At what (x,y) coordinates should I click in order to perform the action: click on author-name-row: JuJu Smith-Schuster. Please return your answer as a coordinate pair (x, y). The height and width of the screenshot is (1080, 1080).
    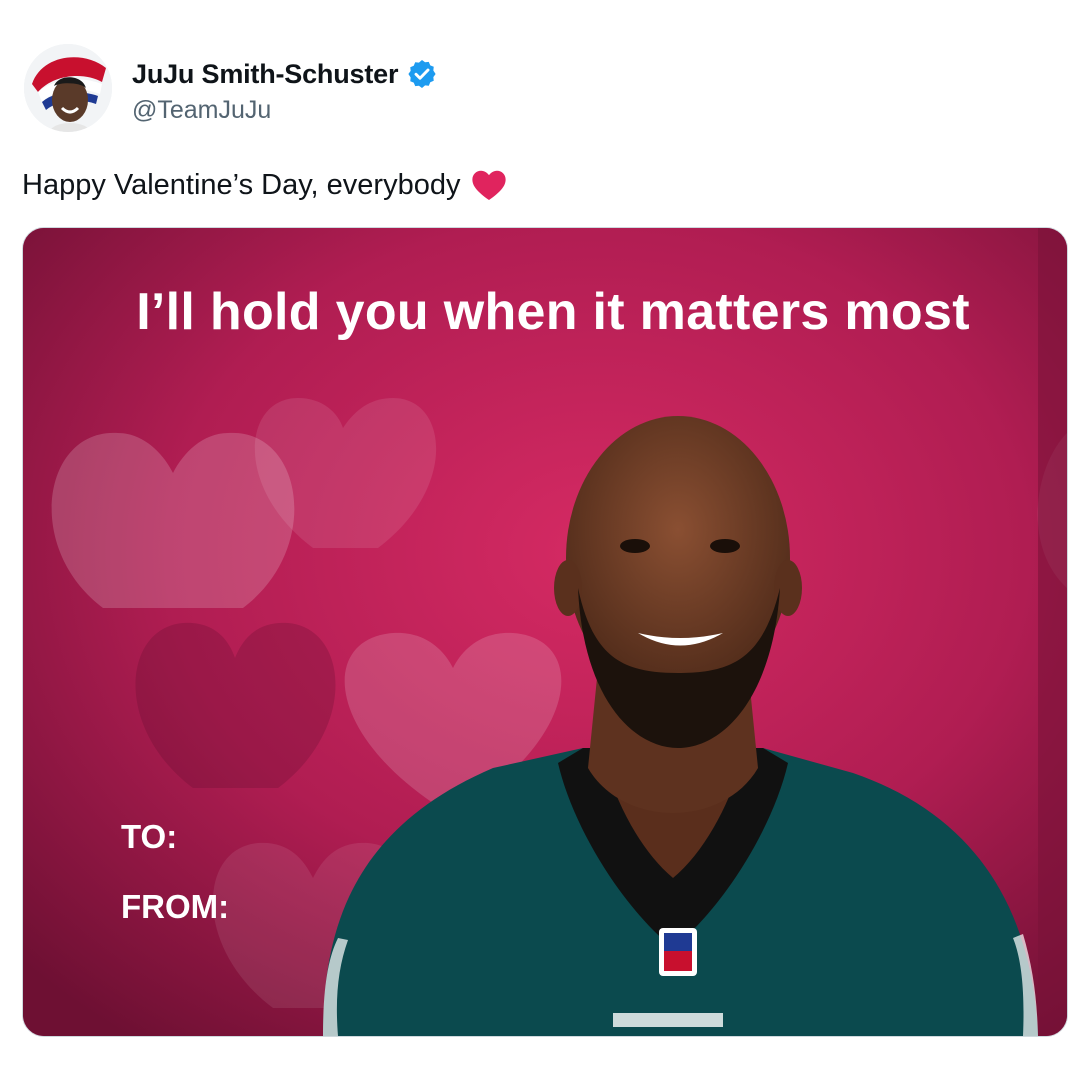
    Looking at the image, I should click on (285, 74).